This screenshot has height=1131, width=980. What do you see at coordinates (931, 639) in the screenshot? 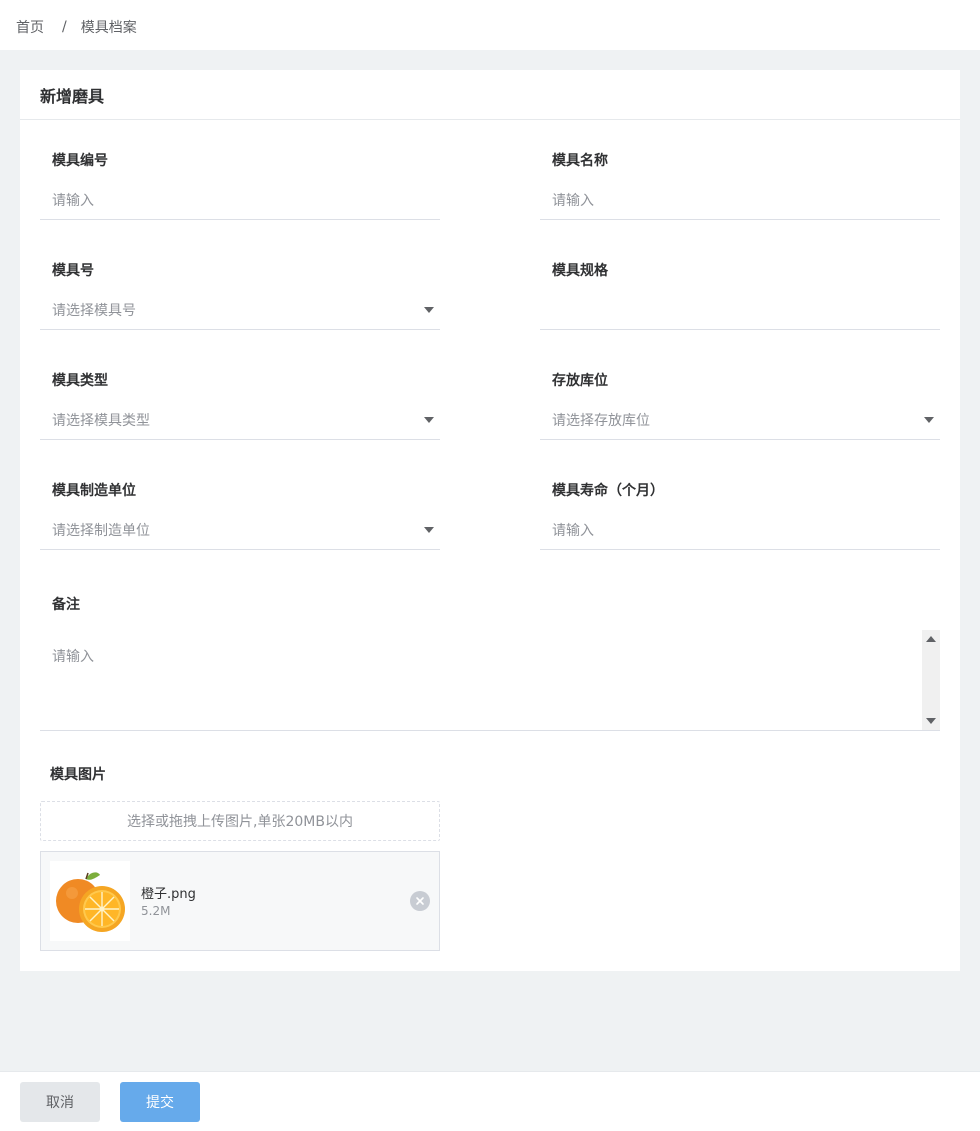
I see `scroll-up-arrow-icon` at bounding box center [931, 639].